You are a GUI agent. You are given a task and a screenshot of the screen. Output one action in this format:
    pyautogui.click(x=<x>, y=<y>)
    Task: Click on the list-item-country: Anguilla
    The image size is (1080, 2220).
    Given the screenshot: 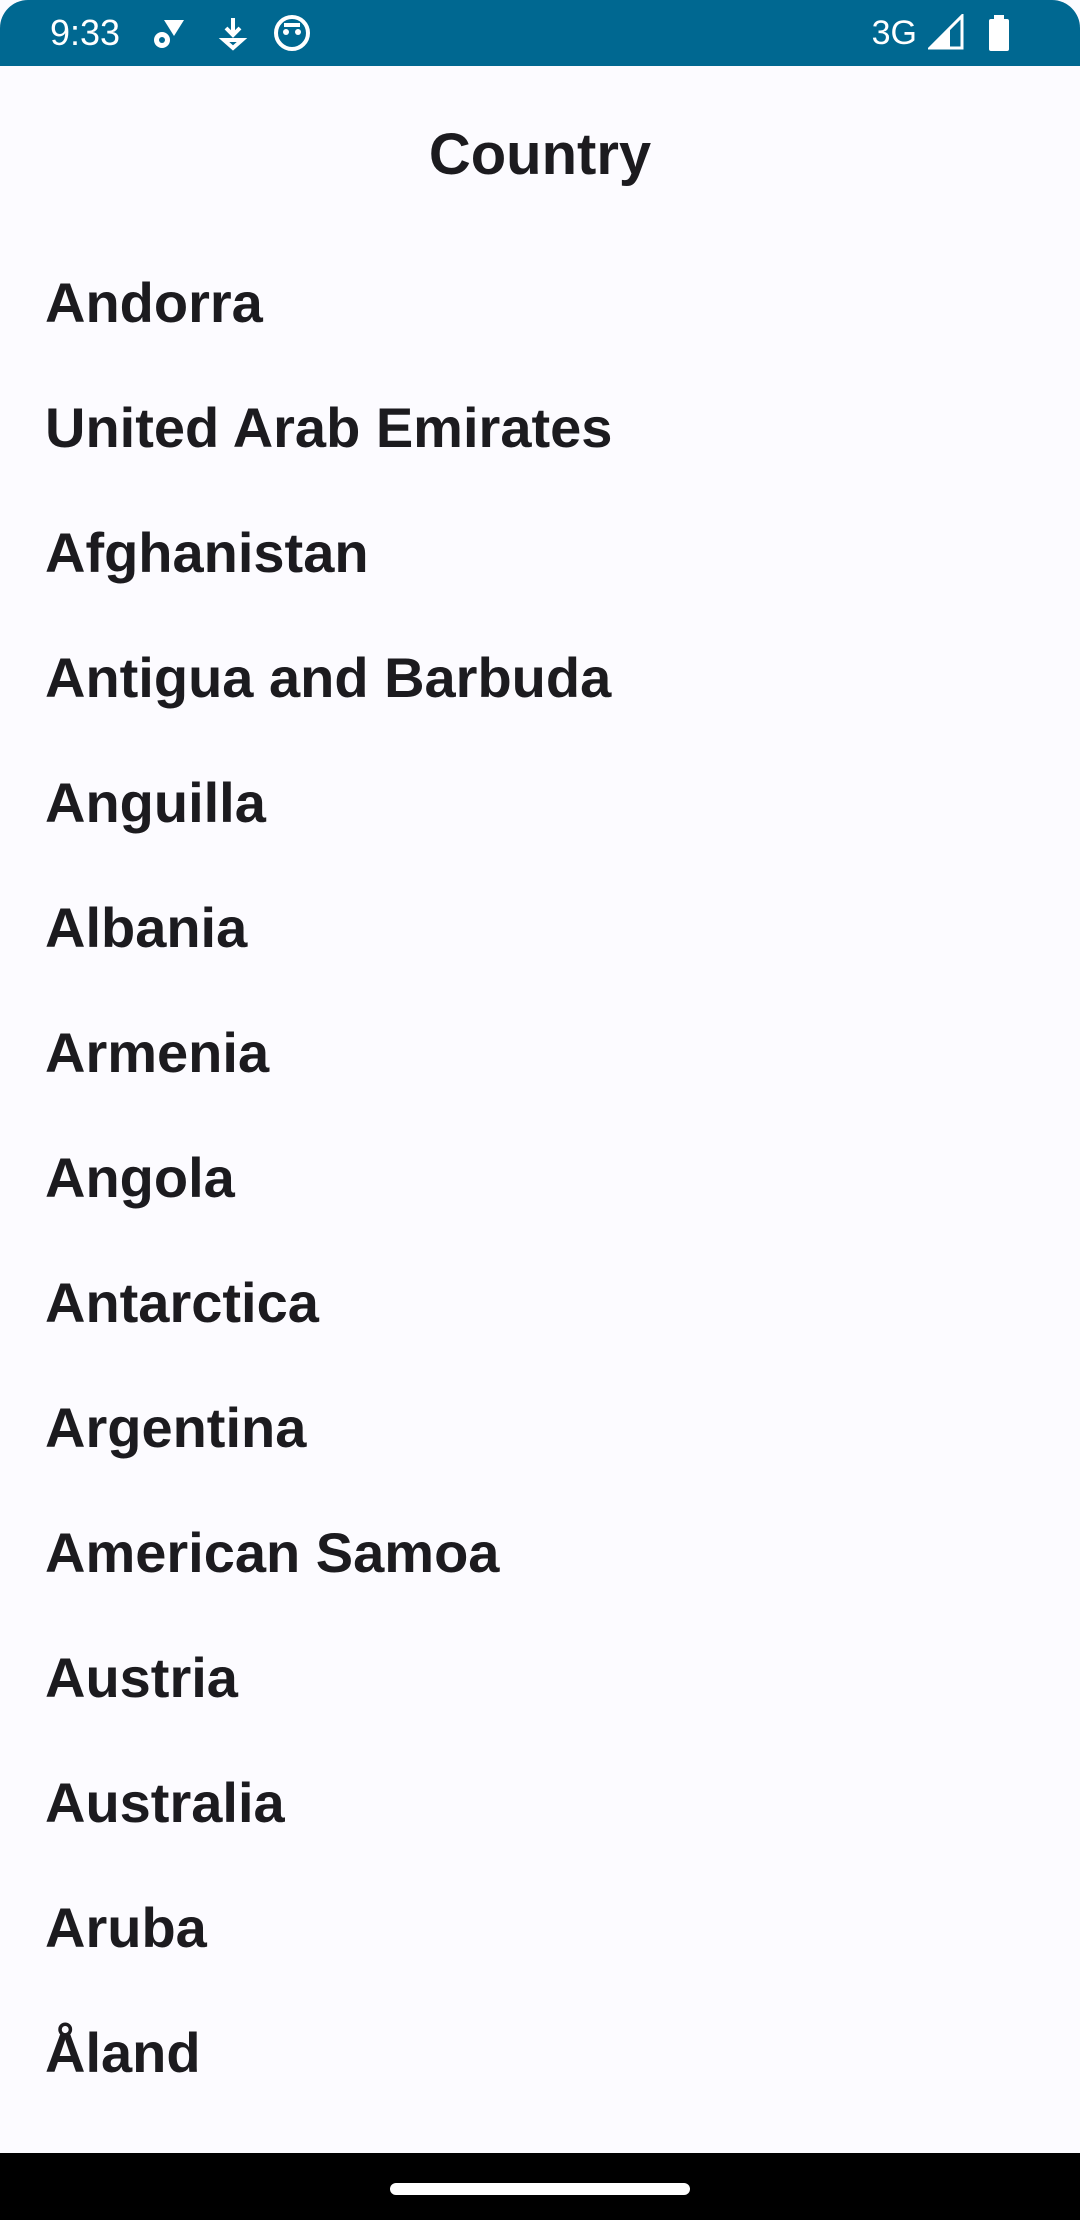 What is the action you would take?
    pyautogui.click(x=540, y=802)
    